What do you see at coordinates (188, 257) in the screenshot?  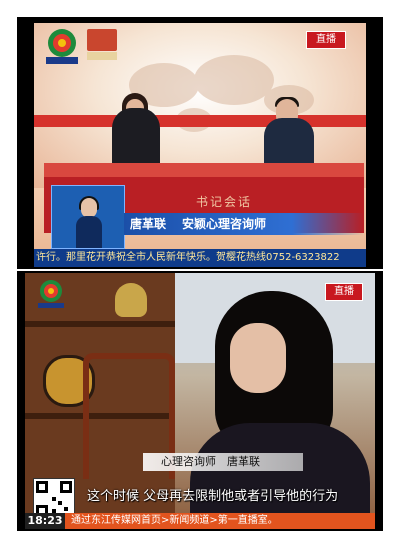 I see `ticker-text: 许行。那里花开恭祝全市人民新年快乐。贺樱花热线0752-6323822` at bounding box center [188, 257].